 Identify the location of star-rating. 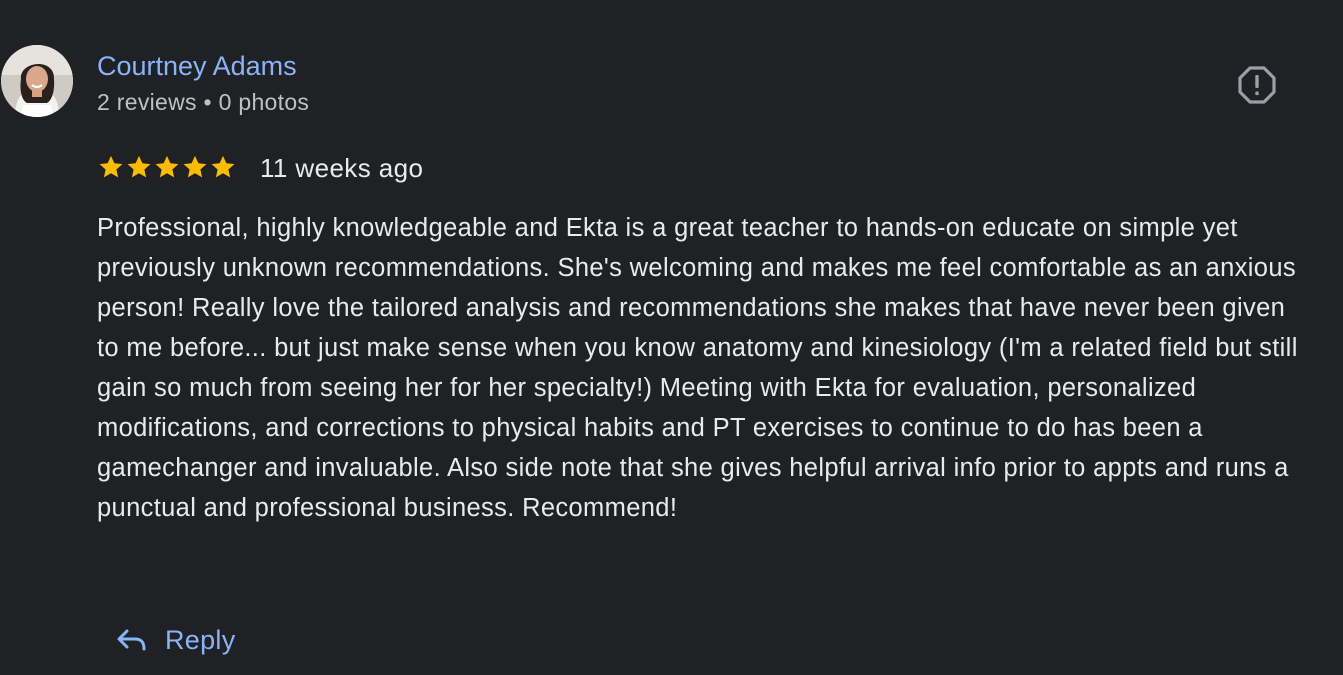
(167, 167).